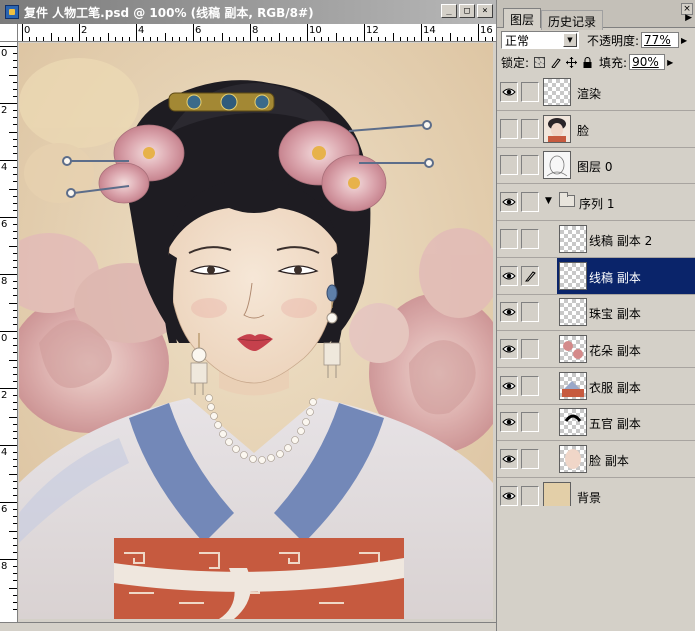 Image resolution: width=695 pixels, height=631 pixels. Describe the element at coordinates (670, 62) in the screenshot. I see `fill-slider-arrow-icon: ▶` at that location.